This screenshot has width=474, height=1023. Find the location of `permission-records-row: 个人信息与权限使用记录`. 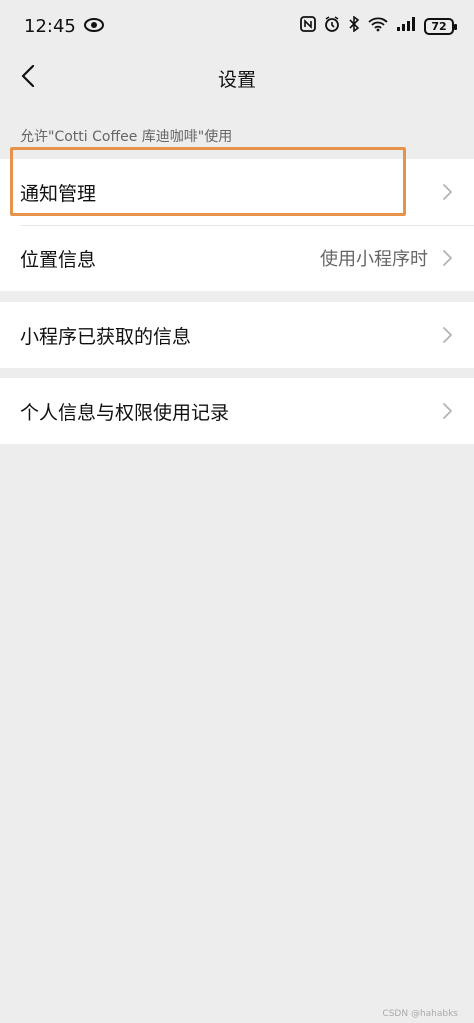

permission-records-row: 个人信息与权限使用记录 is located at coordinates (237, 411).